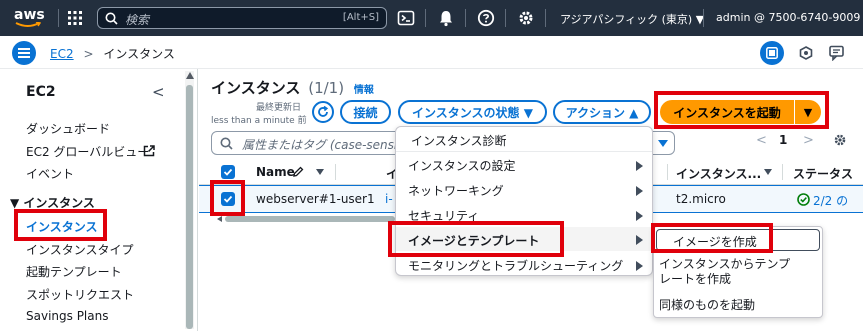  Describe the element at coordinates (389, 199) in the screenshot. I see `row-instance-id: i-` at that location.